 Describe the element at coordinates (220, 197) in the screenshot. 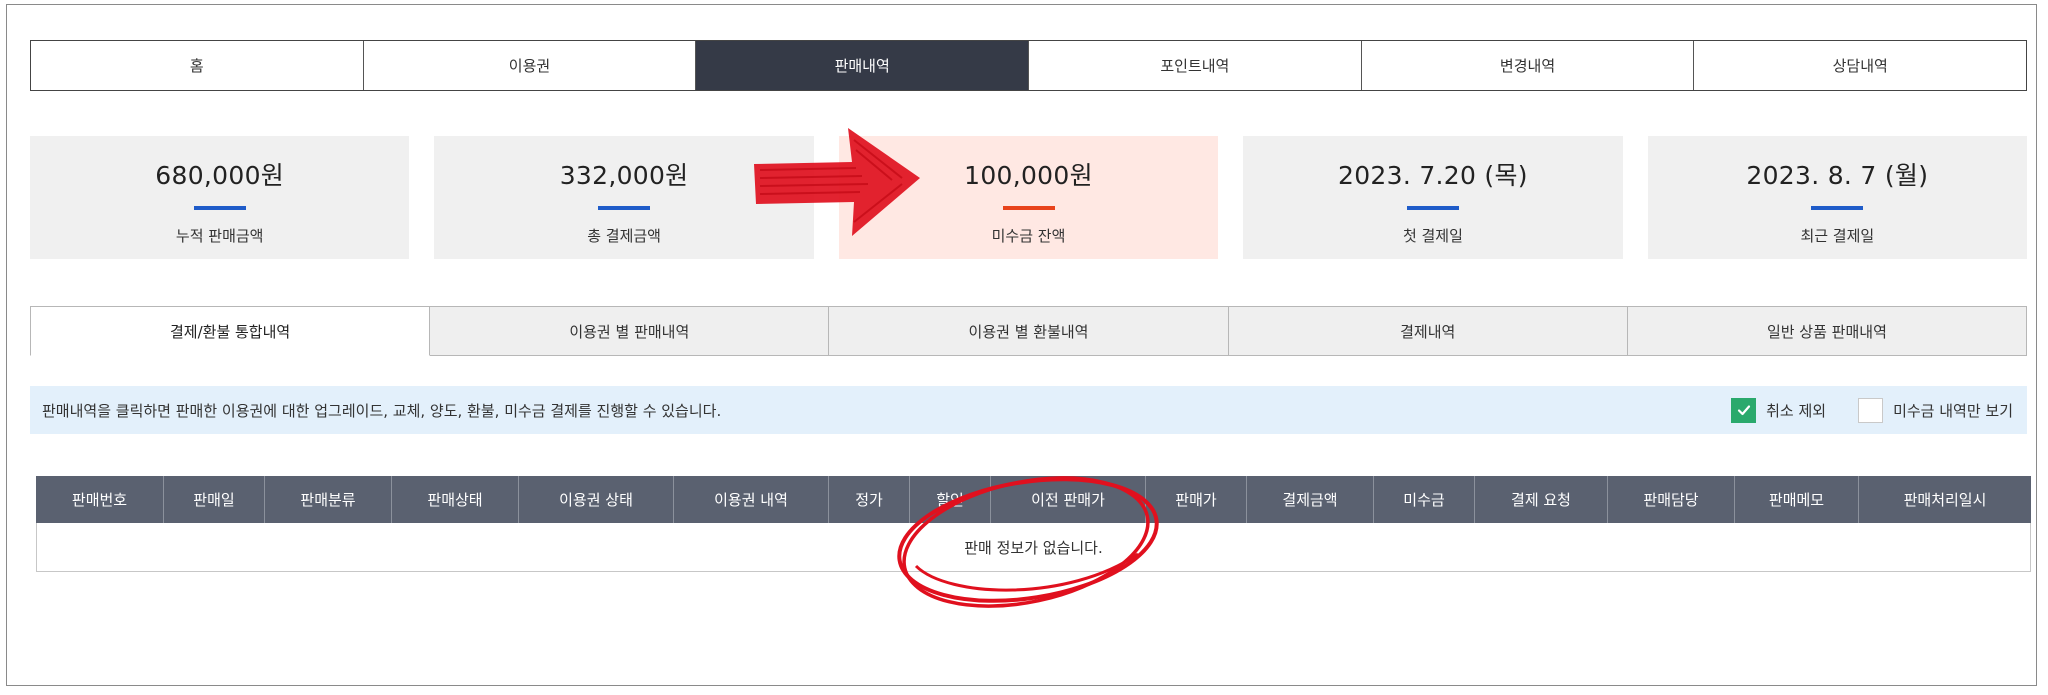

I see `stat-card-total-sales: 680,000원 누적 판매금액` at that location.